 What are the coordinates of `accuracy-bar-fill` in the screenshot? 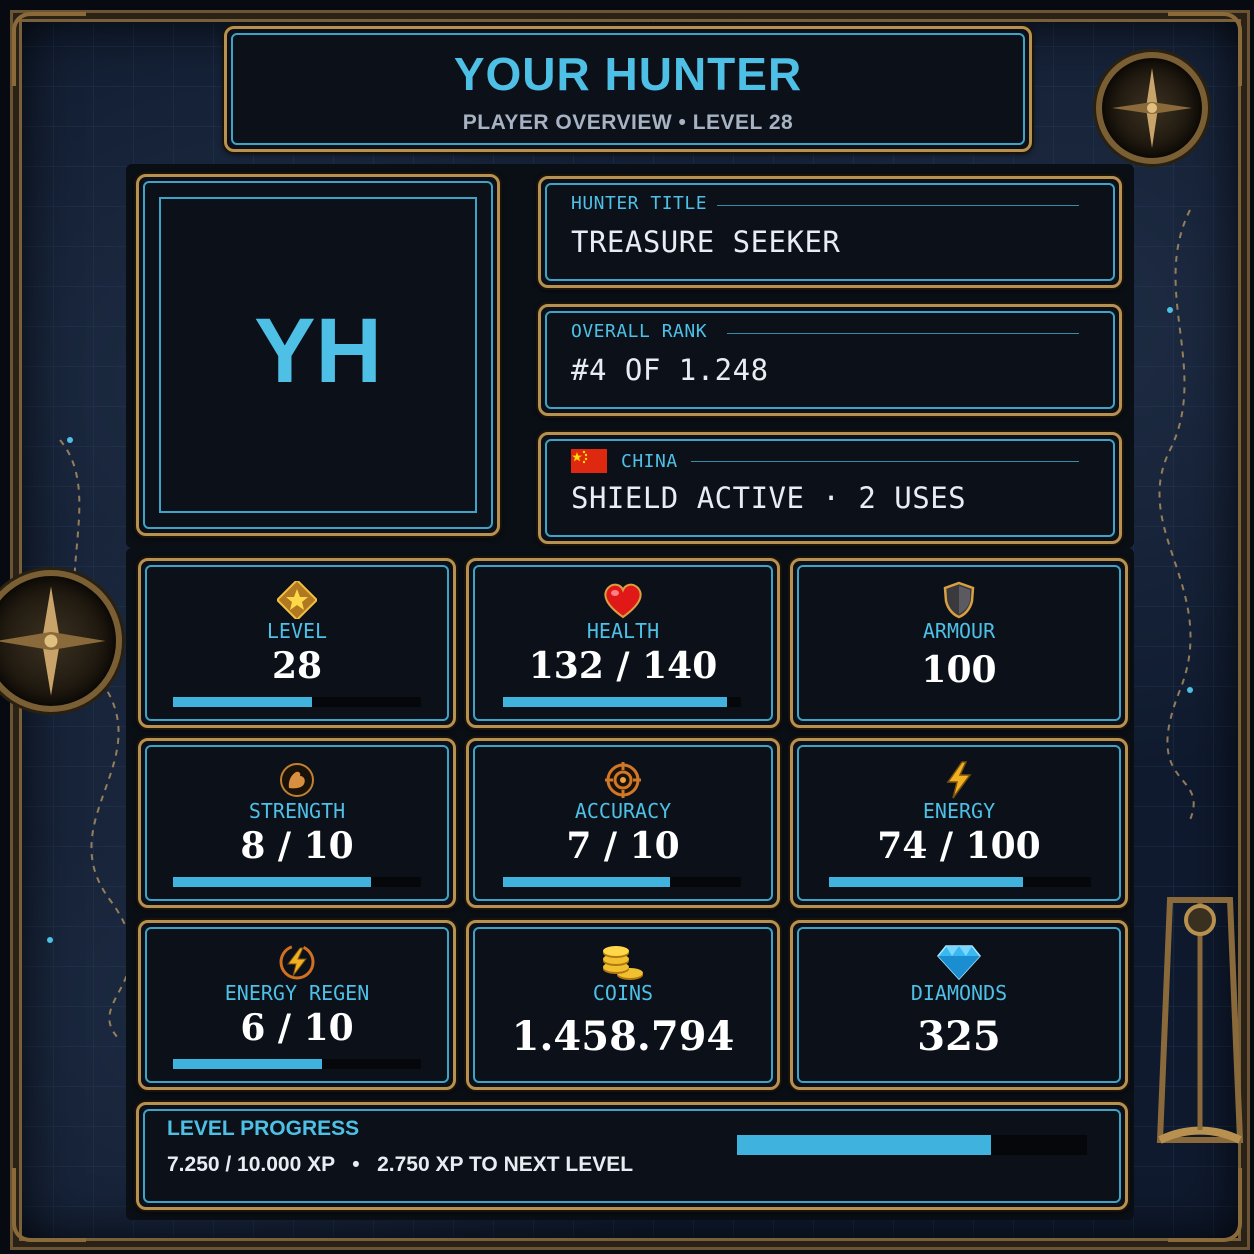 It's located at (586, 882).